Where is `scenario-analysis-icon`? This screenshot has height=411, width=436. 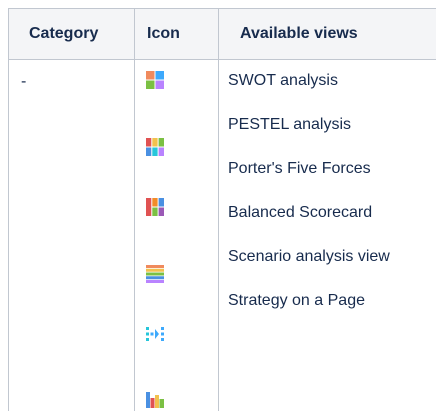
scenario-analysis-icon is located at coordinates (155, 334).